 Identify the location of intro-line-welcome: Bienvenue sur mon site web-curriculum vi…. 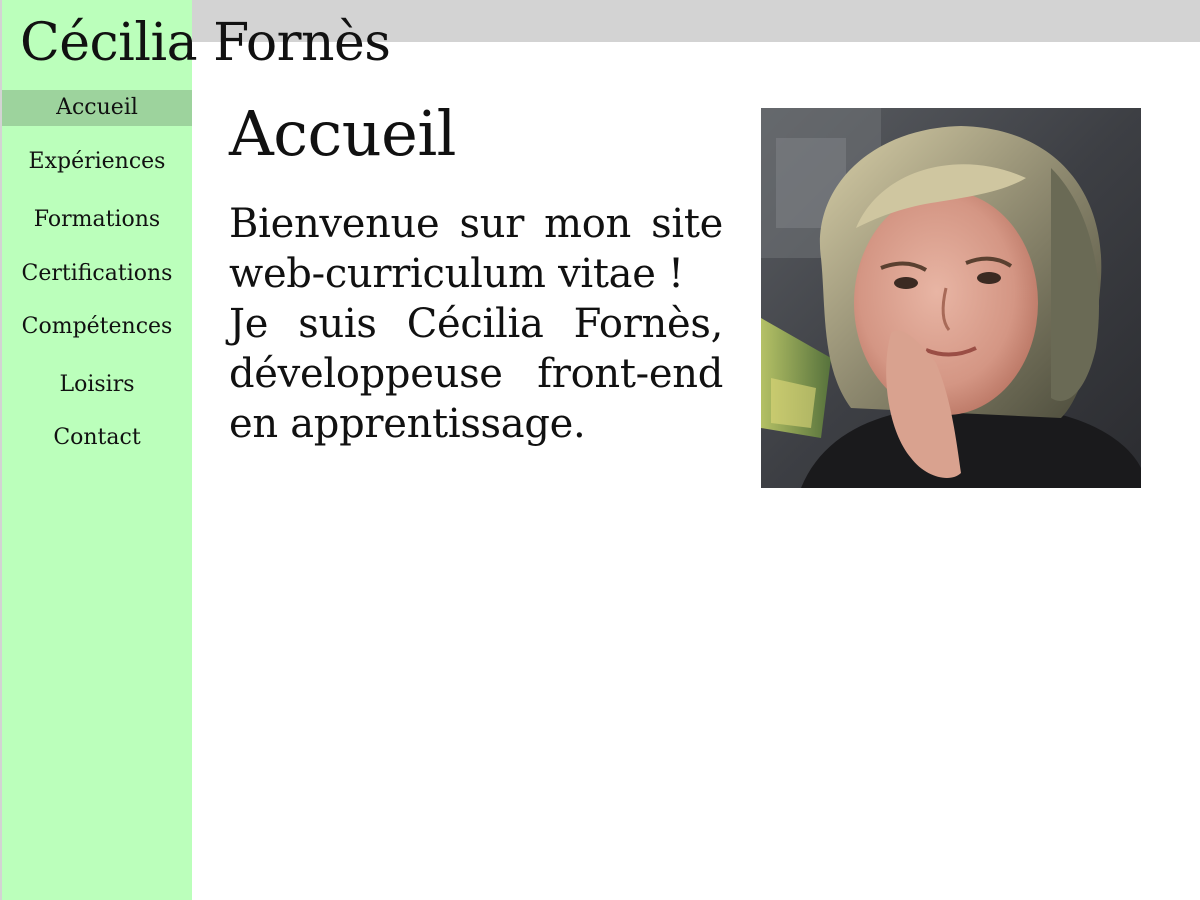
(476, 249).